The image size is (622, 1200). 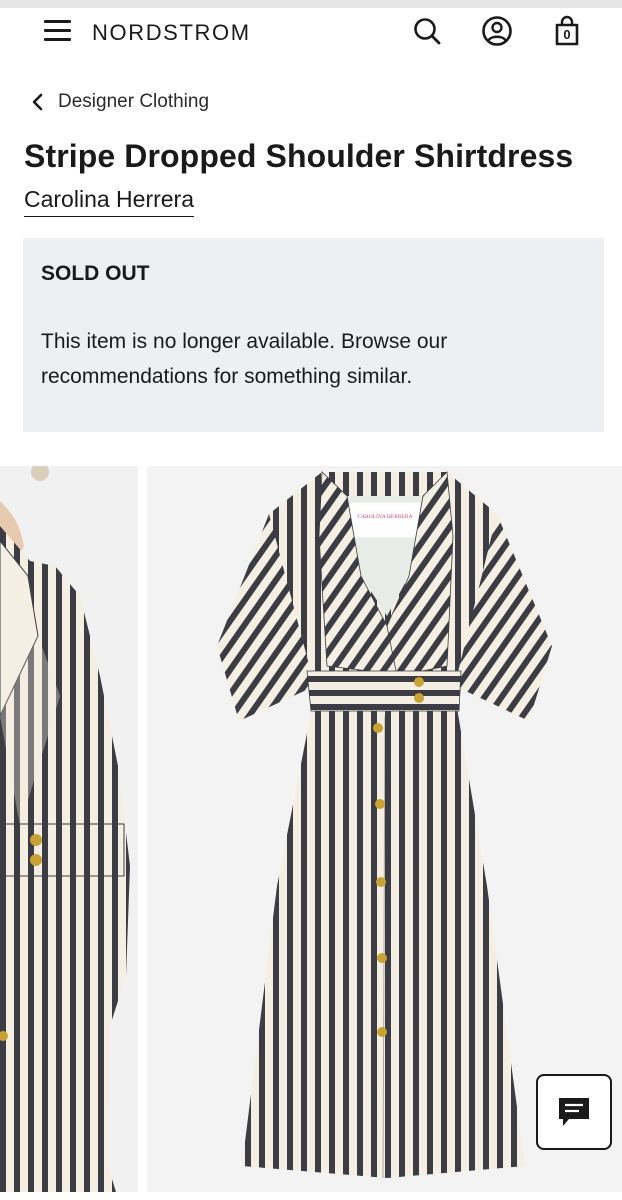 I want to click on dress-label-text: CAROLINA HERRERA, so click(x=384, y=517).